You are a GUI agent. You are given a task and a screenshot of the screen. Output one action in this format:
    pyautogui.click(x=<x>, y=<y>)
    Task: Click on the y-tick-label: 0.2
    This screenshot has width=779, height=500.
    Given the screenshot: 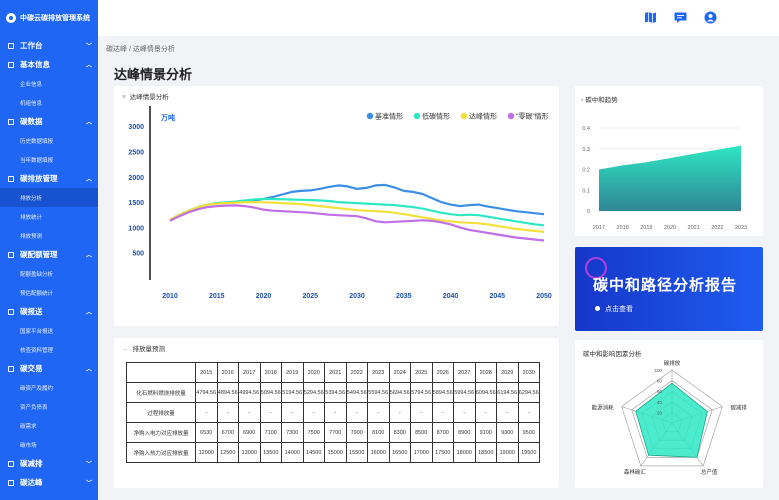 What is the action you would take?
    pyautogui.click(x=586, y=171)
    